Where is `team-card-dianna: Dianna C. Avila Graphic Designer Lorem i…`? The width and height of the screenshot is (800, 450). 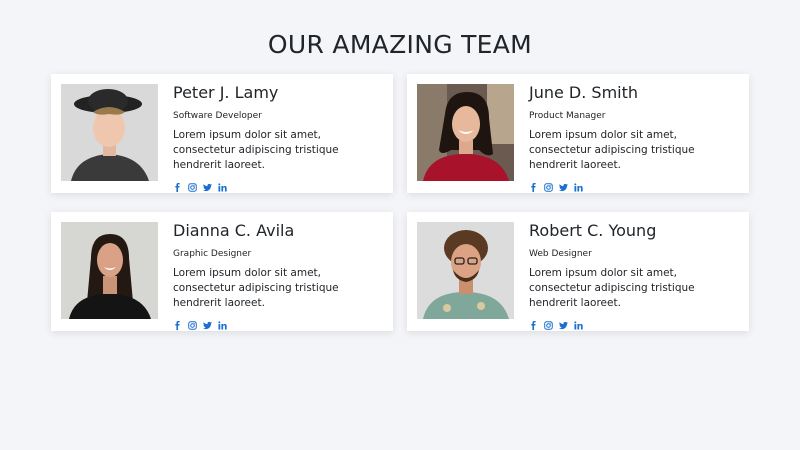 team-card-dianna: Dianna C. Avila Graphic Designer Lorem i… is located at coordinates (222, 271).